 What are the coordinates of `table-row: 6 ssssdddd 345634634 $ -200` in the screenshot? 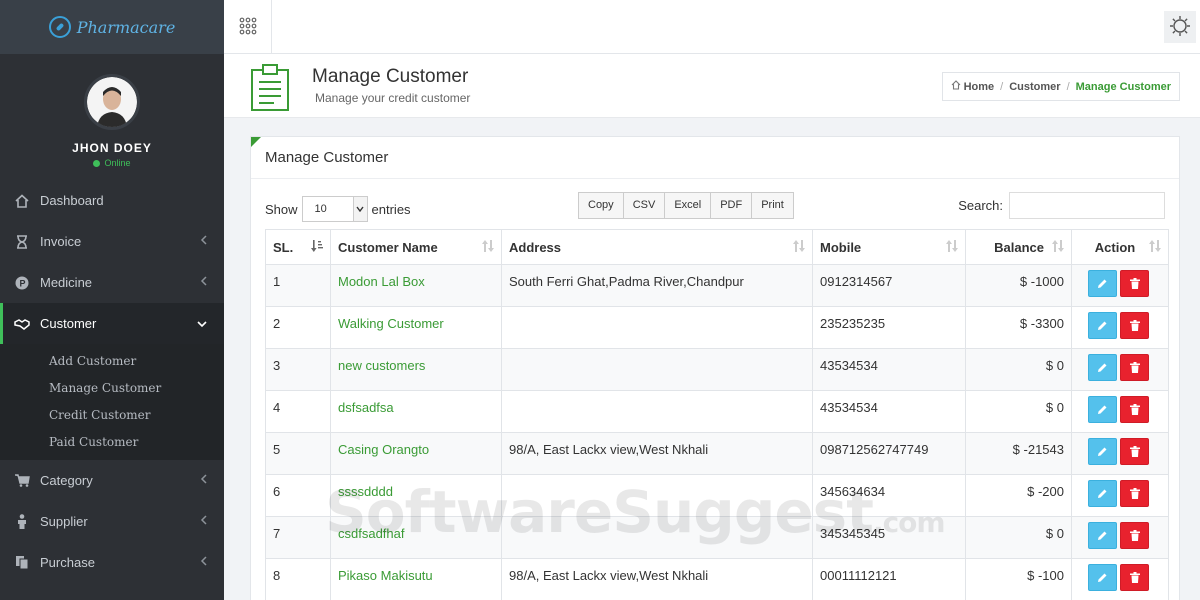 It's located at (717, 495).